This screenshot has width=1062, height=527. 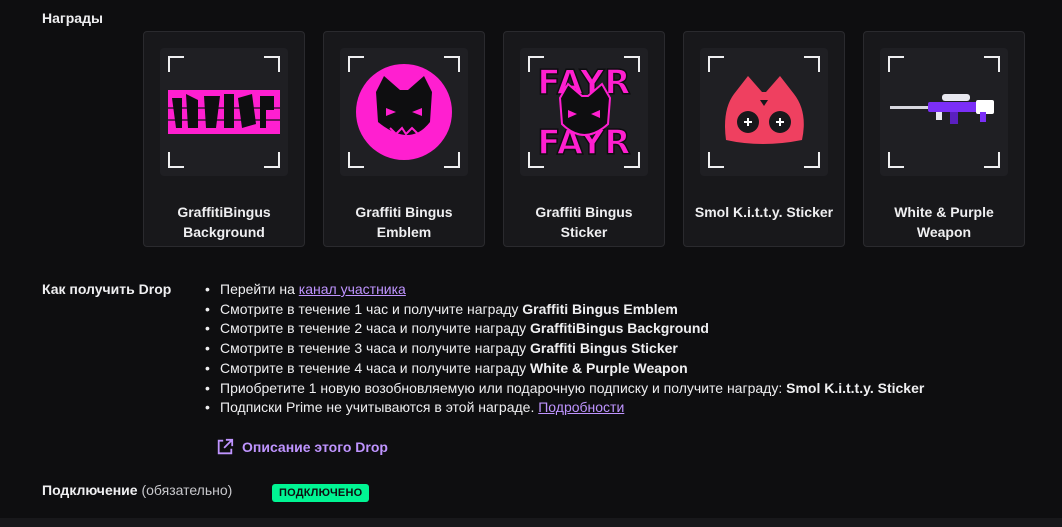 What do you see at coordinates (72, 18) in the screenshot?
I see `rewards-title: Награды` at bounding box center [72, 18].